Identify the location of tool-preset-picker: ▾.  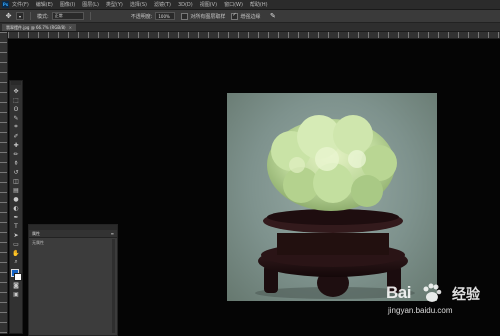
(20, 16).